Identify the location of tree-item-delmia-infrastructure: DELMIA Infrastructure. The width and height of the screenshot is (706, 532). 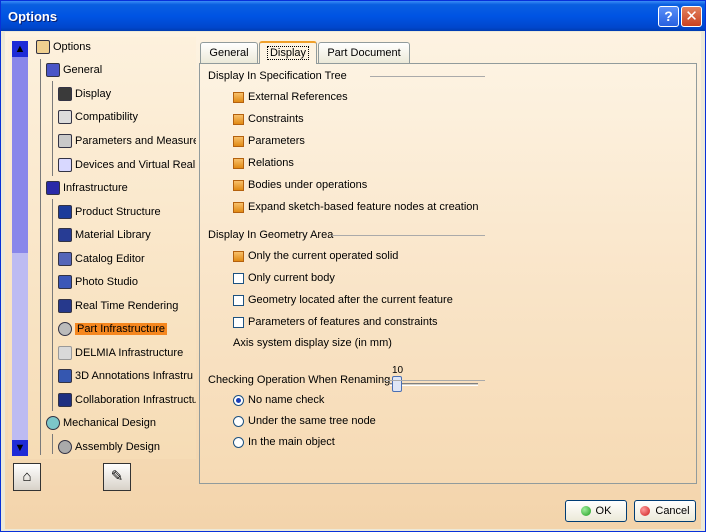
(120, 356).